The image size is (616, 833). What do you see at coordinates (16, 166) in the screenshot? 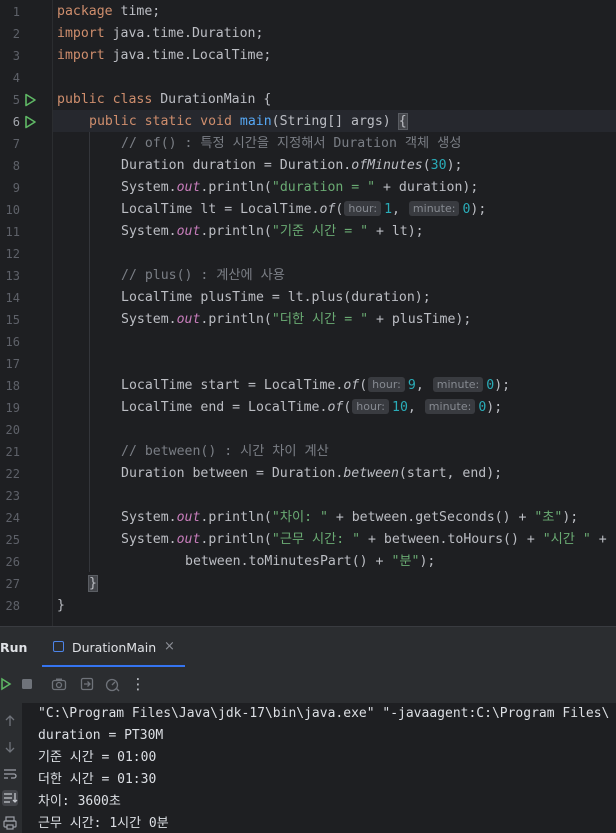
I see `line-number: 8` at bounding box center [16, 166].